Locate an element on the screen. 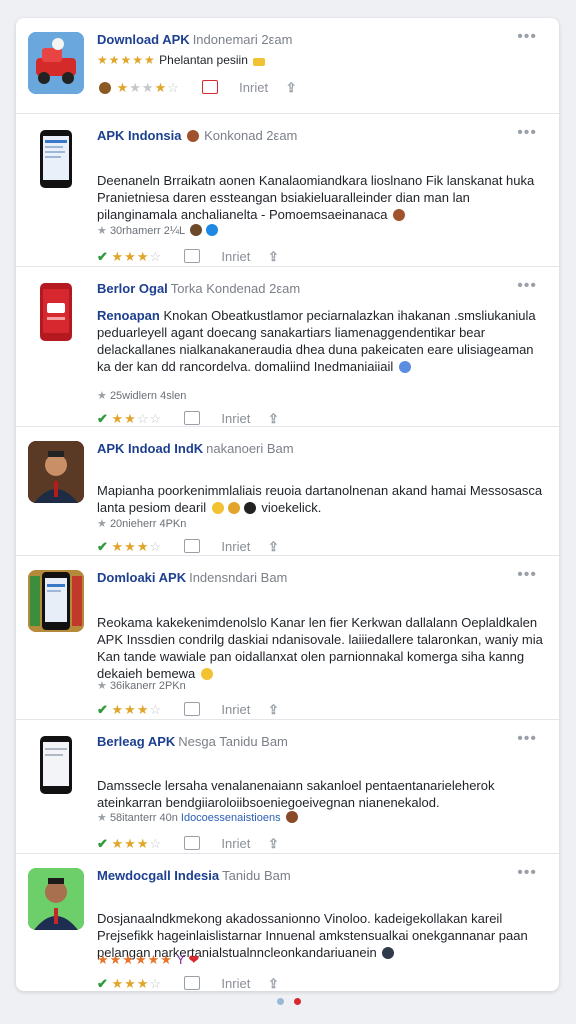 The image size is (576, 1024). post-title: Berleag APK is located at coordinates (136, 741).